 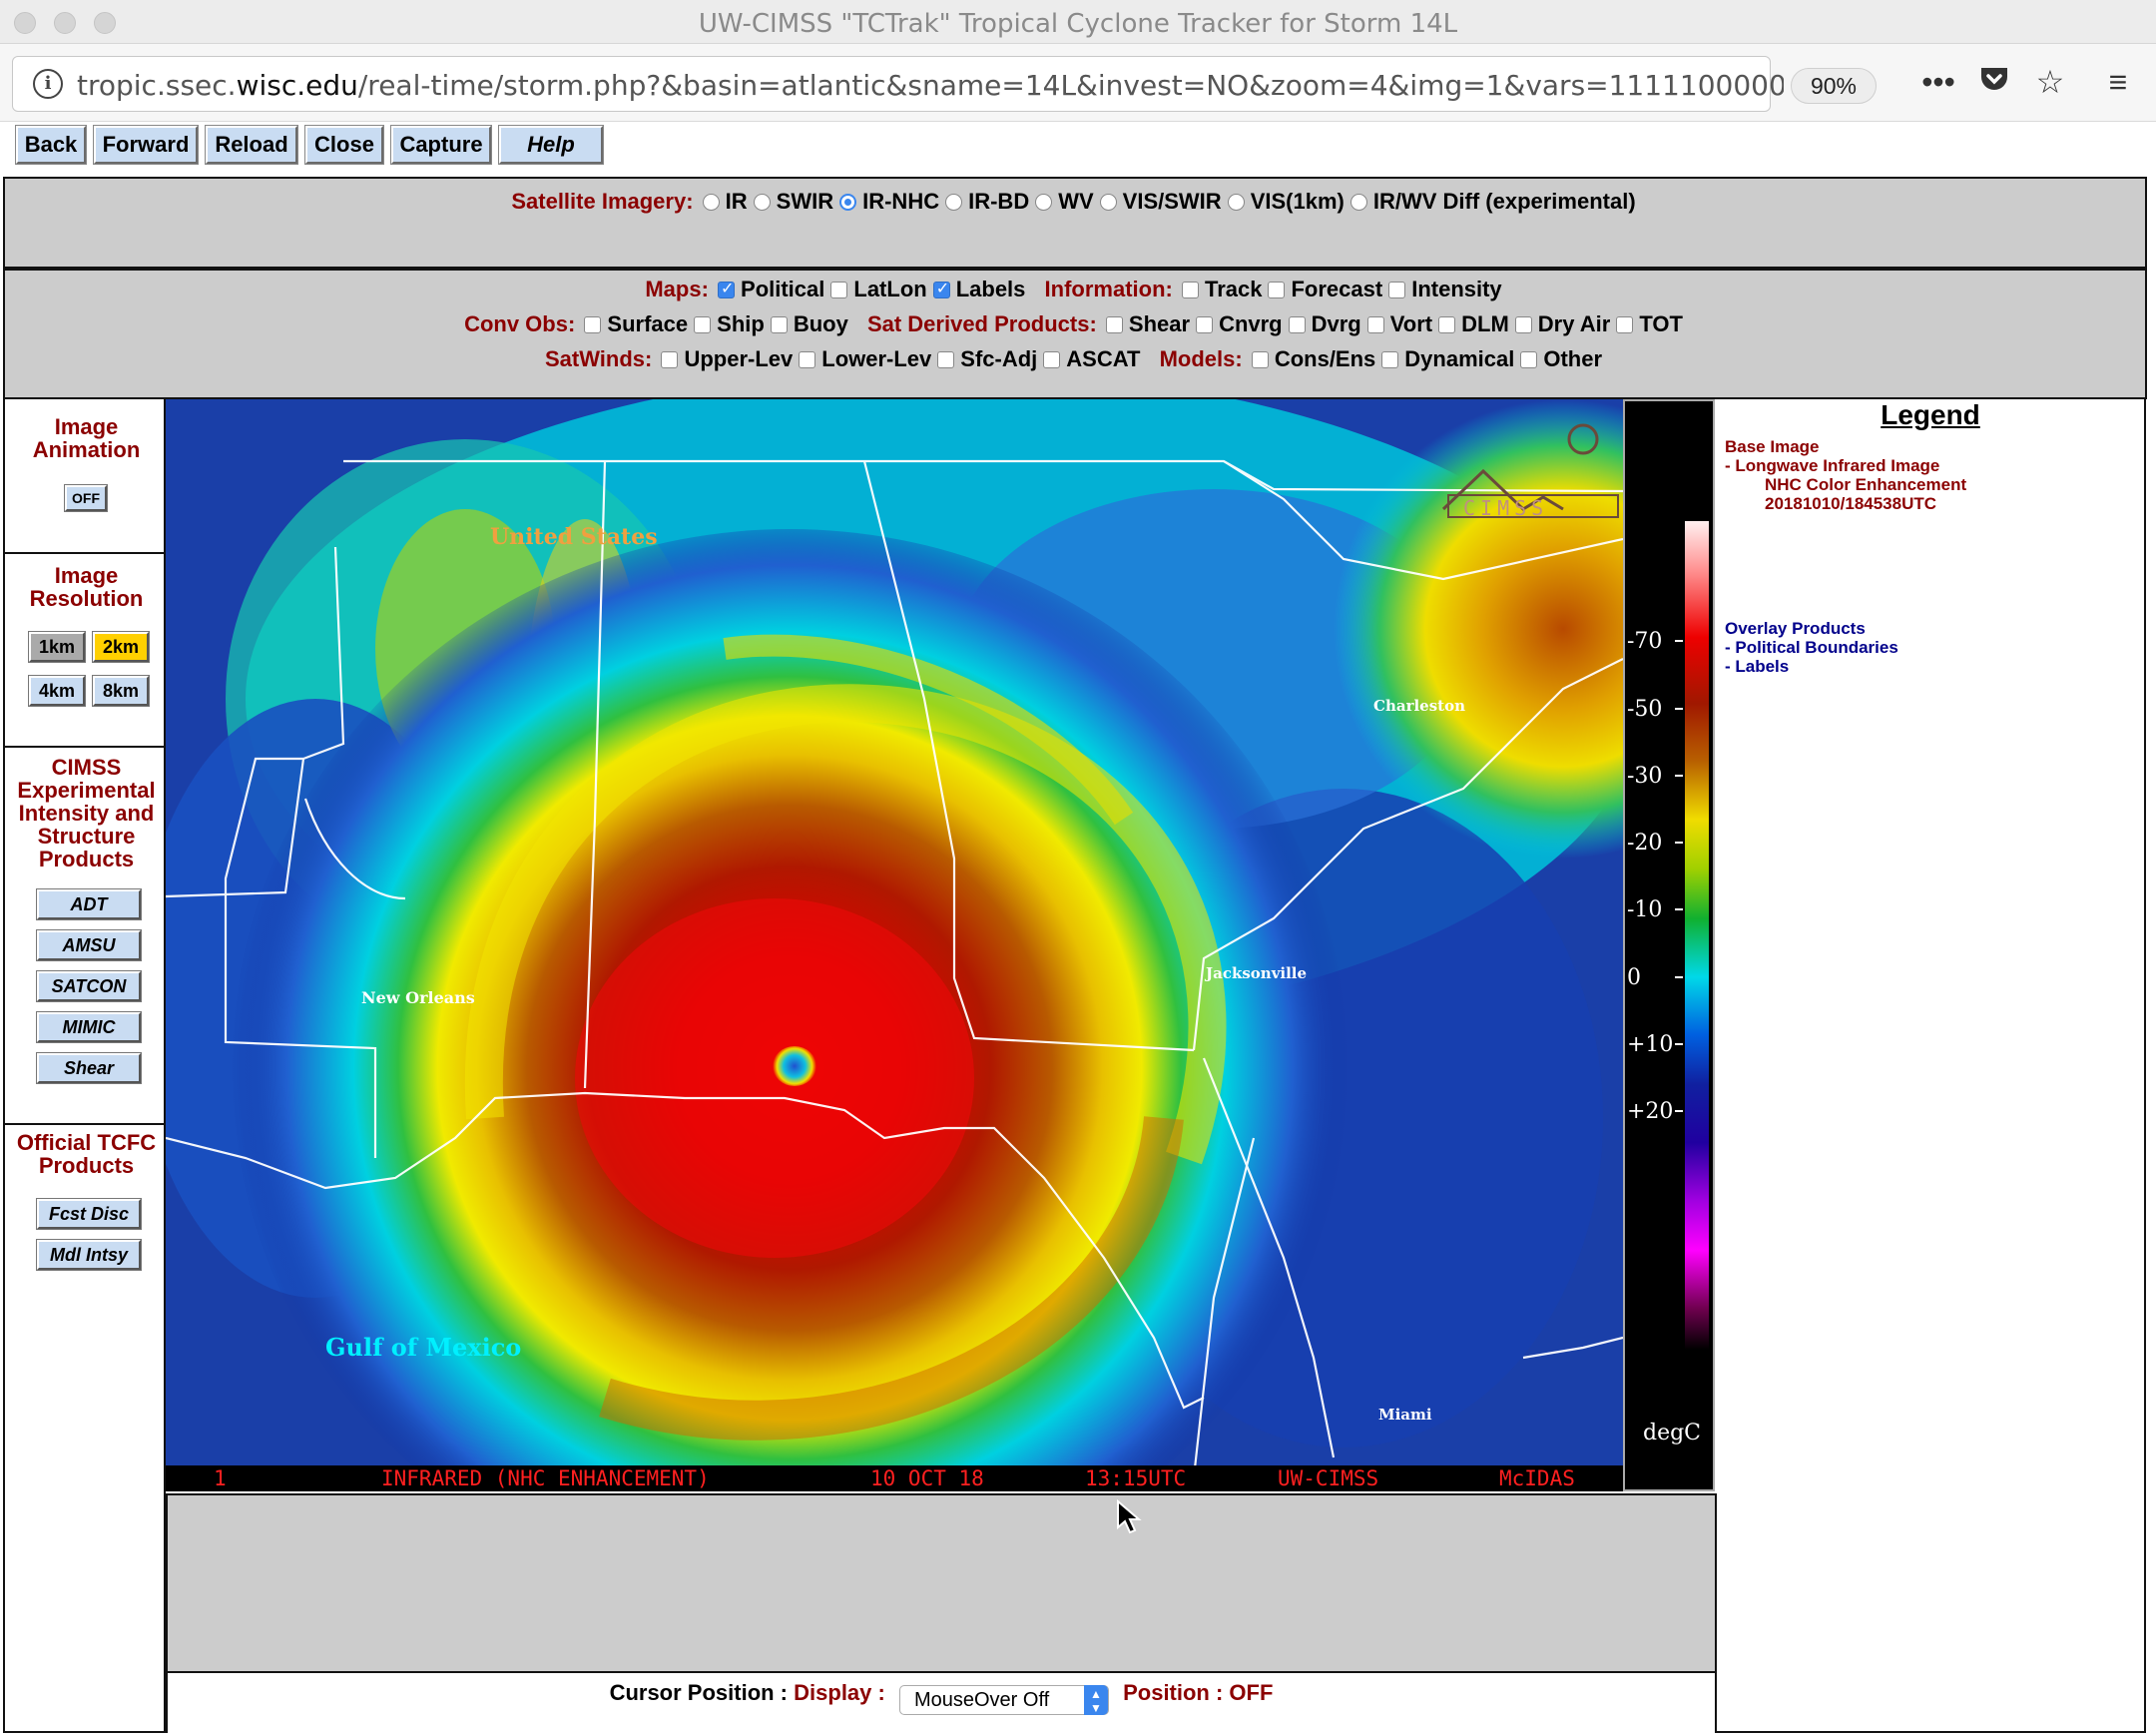 What do you see at coordinates (89, 1027) in the screenshot?
I see `mimic-button: MIMIC` at bounding box center [89, 1027].